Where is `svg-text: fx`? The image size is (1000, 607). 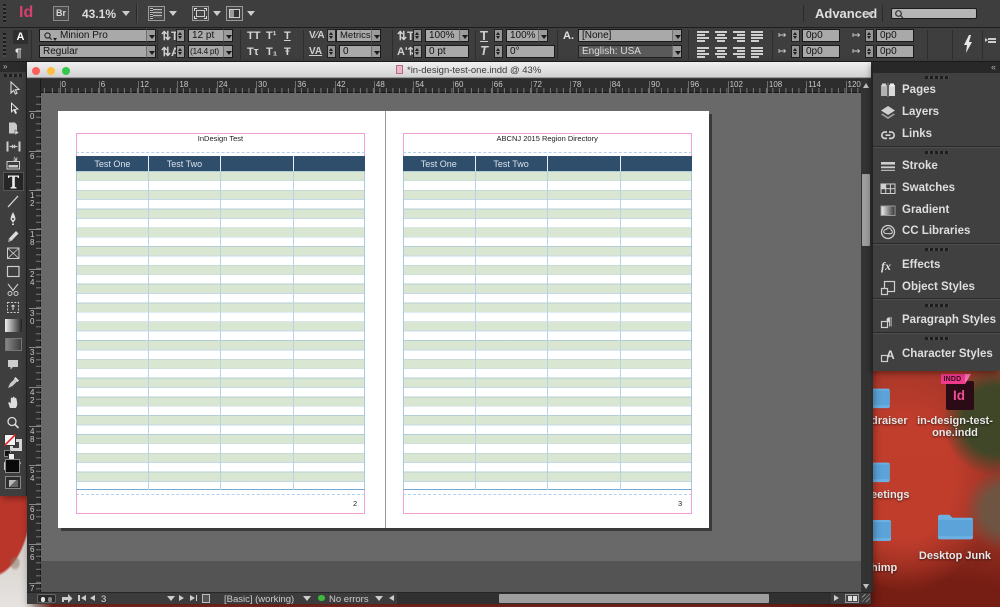
svg-text: fx is located at coordinates (886, 266).